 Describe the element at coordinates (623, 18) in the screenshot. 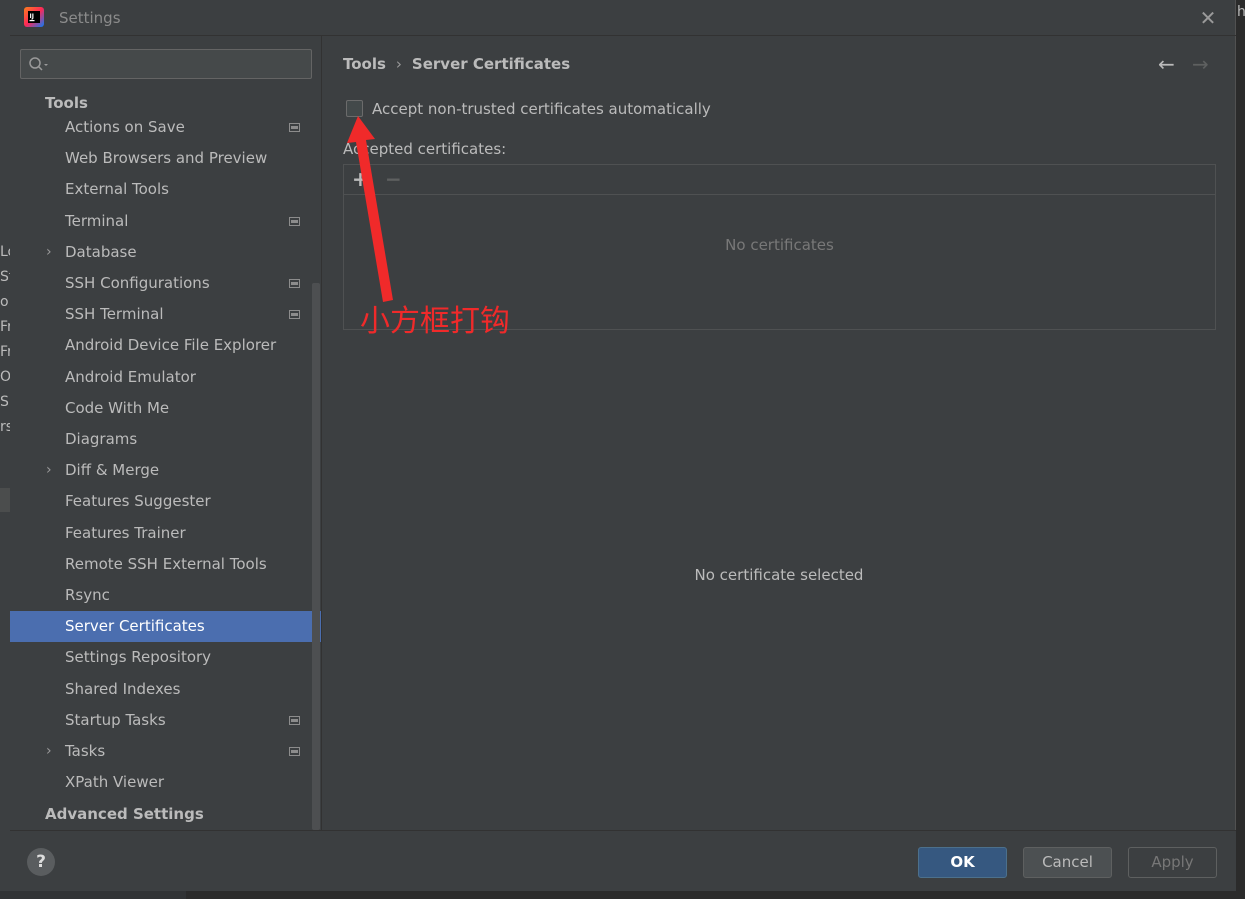

I see `title-bar: IJ Settings ✕` at that location.